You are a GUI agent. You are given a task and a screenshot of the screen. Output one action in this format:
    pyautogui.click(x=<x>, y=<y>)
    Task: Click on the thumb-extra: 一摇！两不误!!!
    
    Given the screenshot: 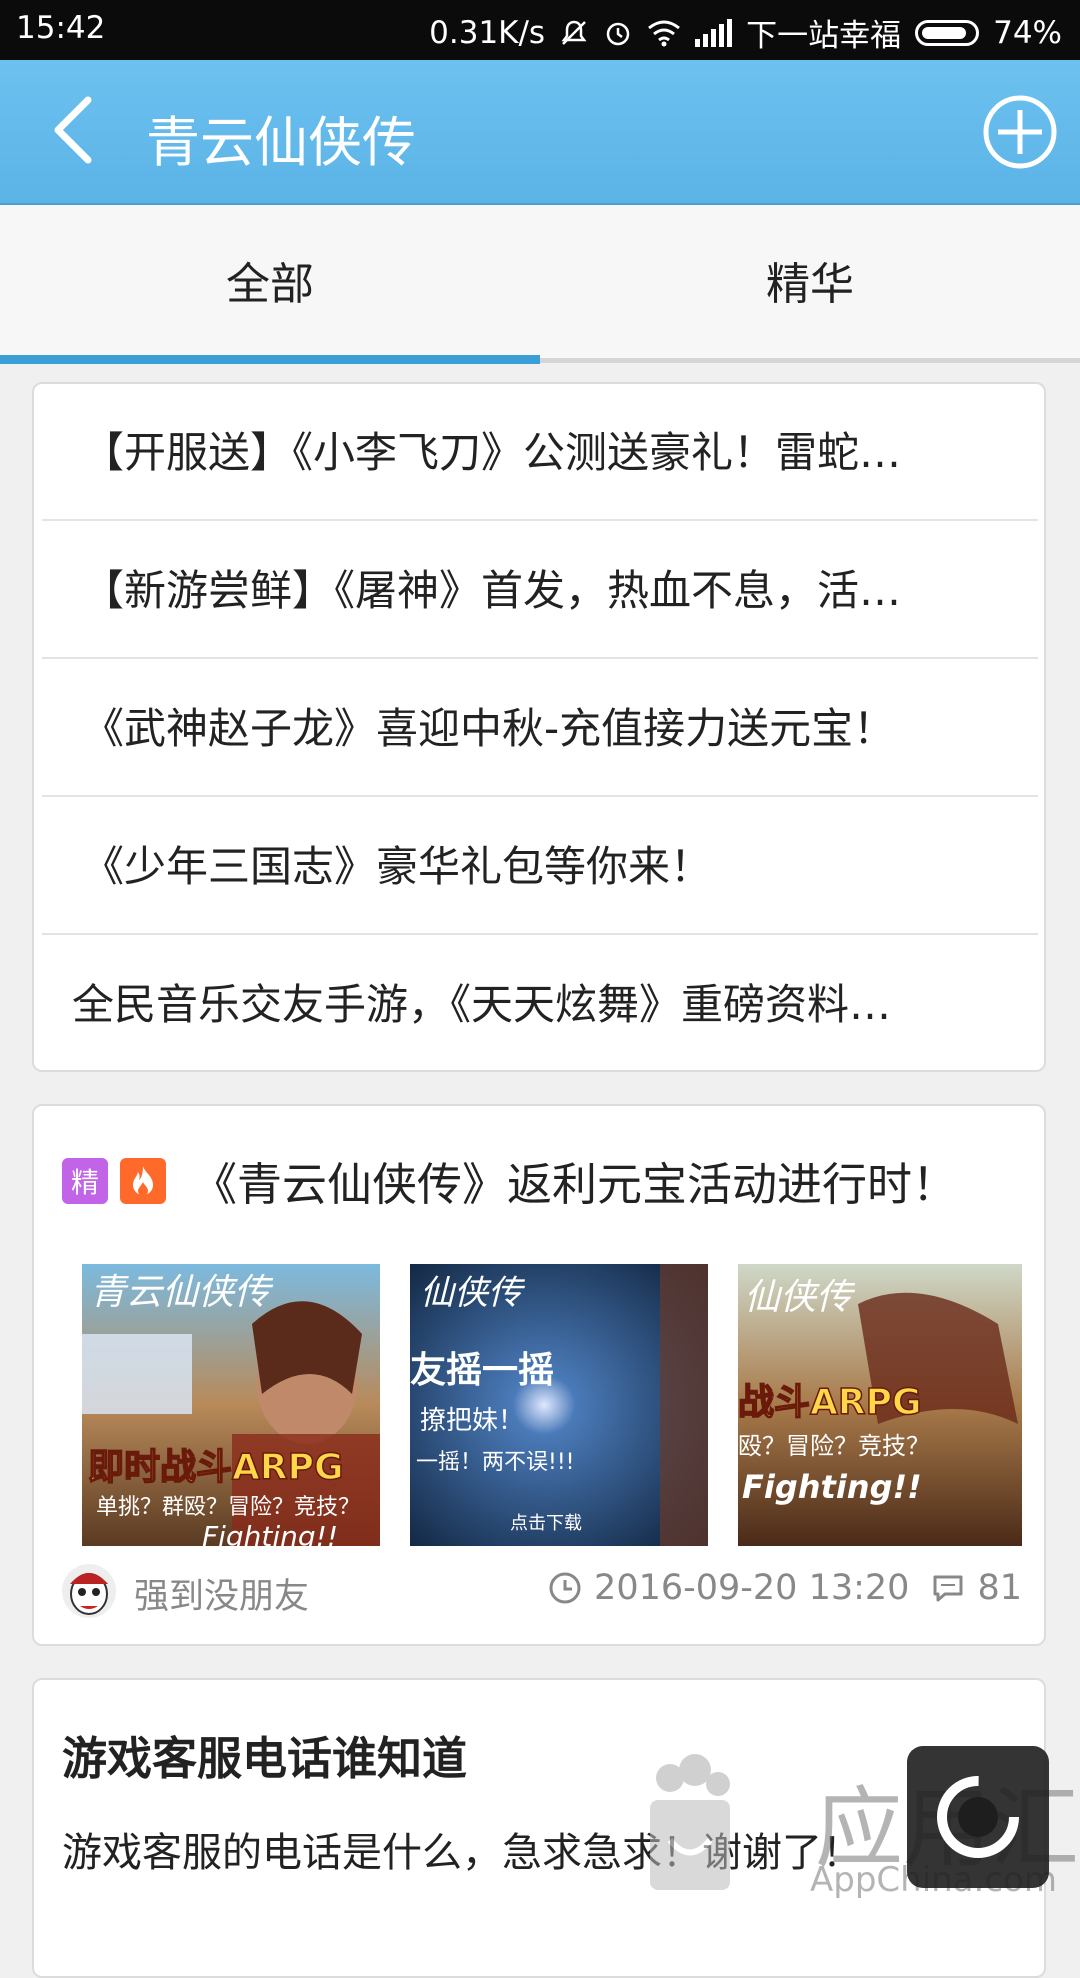 What is the action you would take?
    pyautogui.click(x=495, y=1462)
    